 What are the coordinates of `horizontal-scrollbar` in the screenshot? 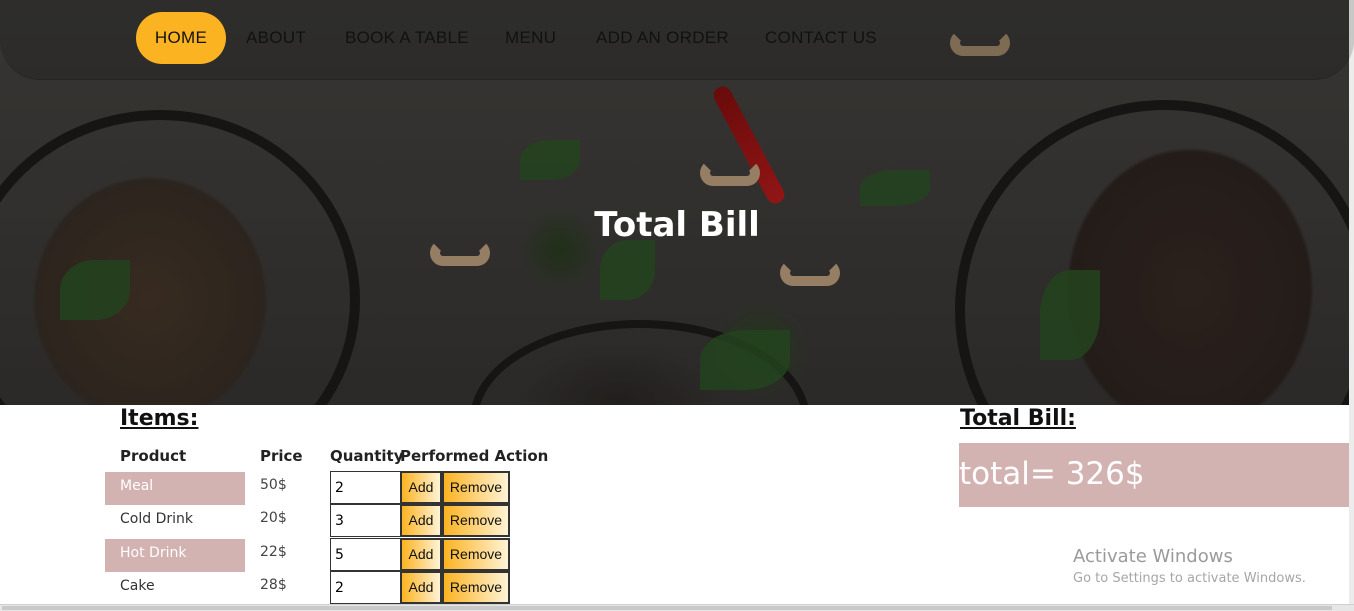 It's located at (677, 607).